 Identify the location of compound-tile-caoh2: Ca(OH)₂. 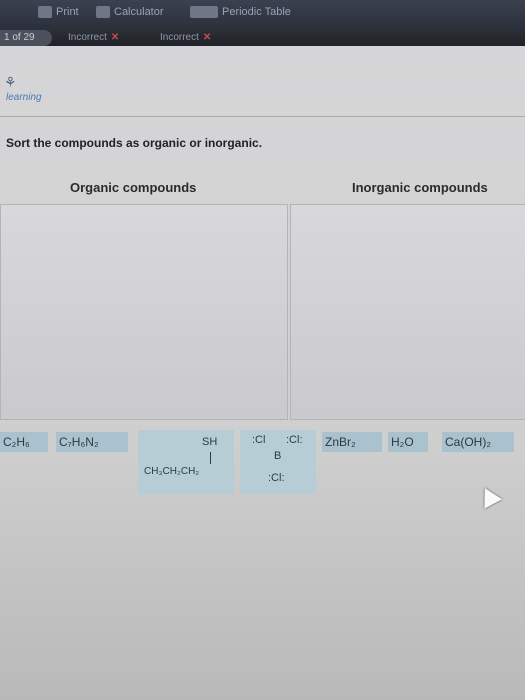
(478, 442).